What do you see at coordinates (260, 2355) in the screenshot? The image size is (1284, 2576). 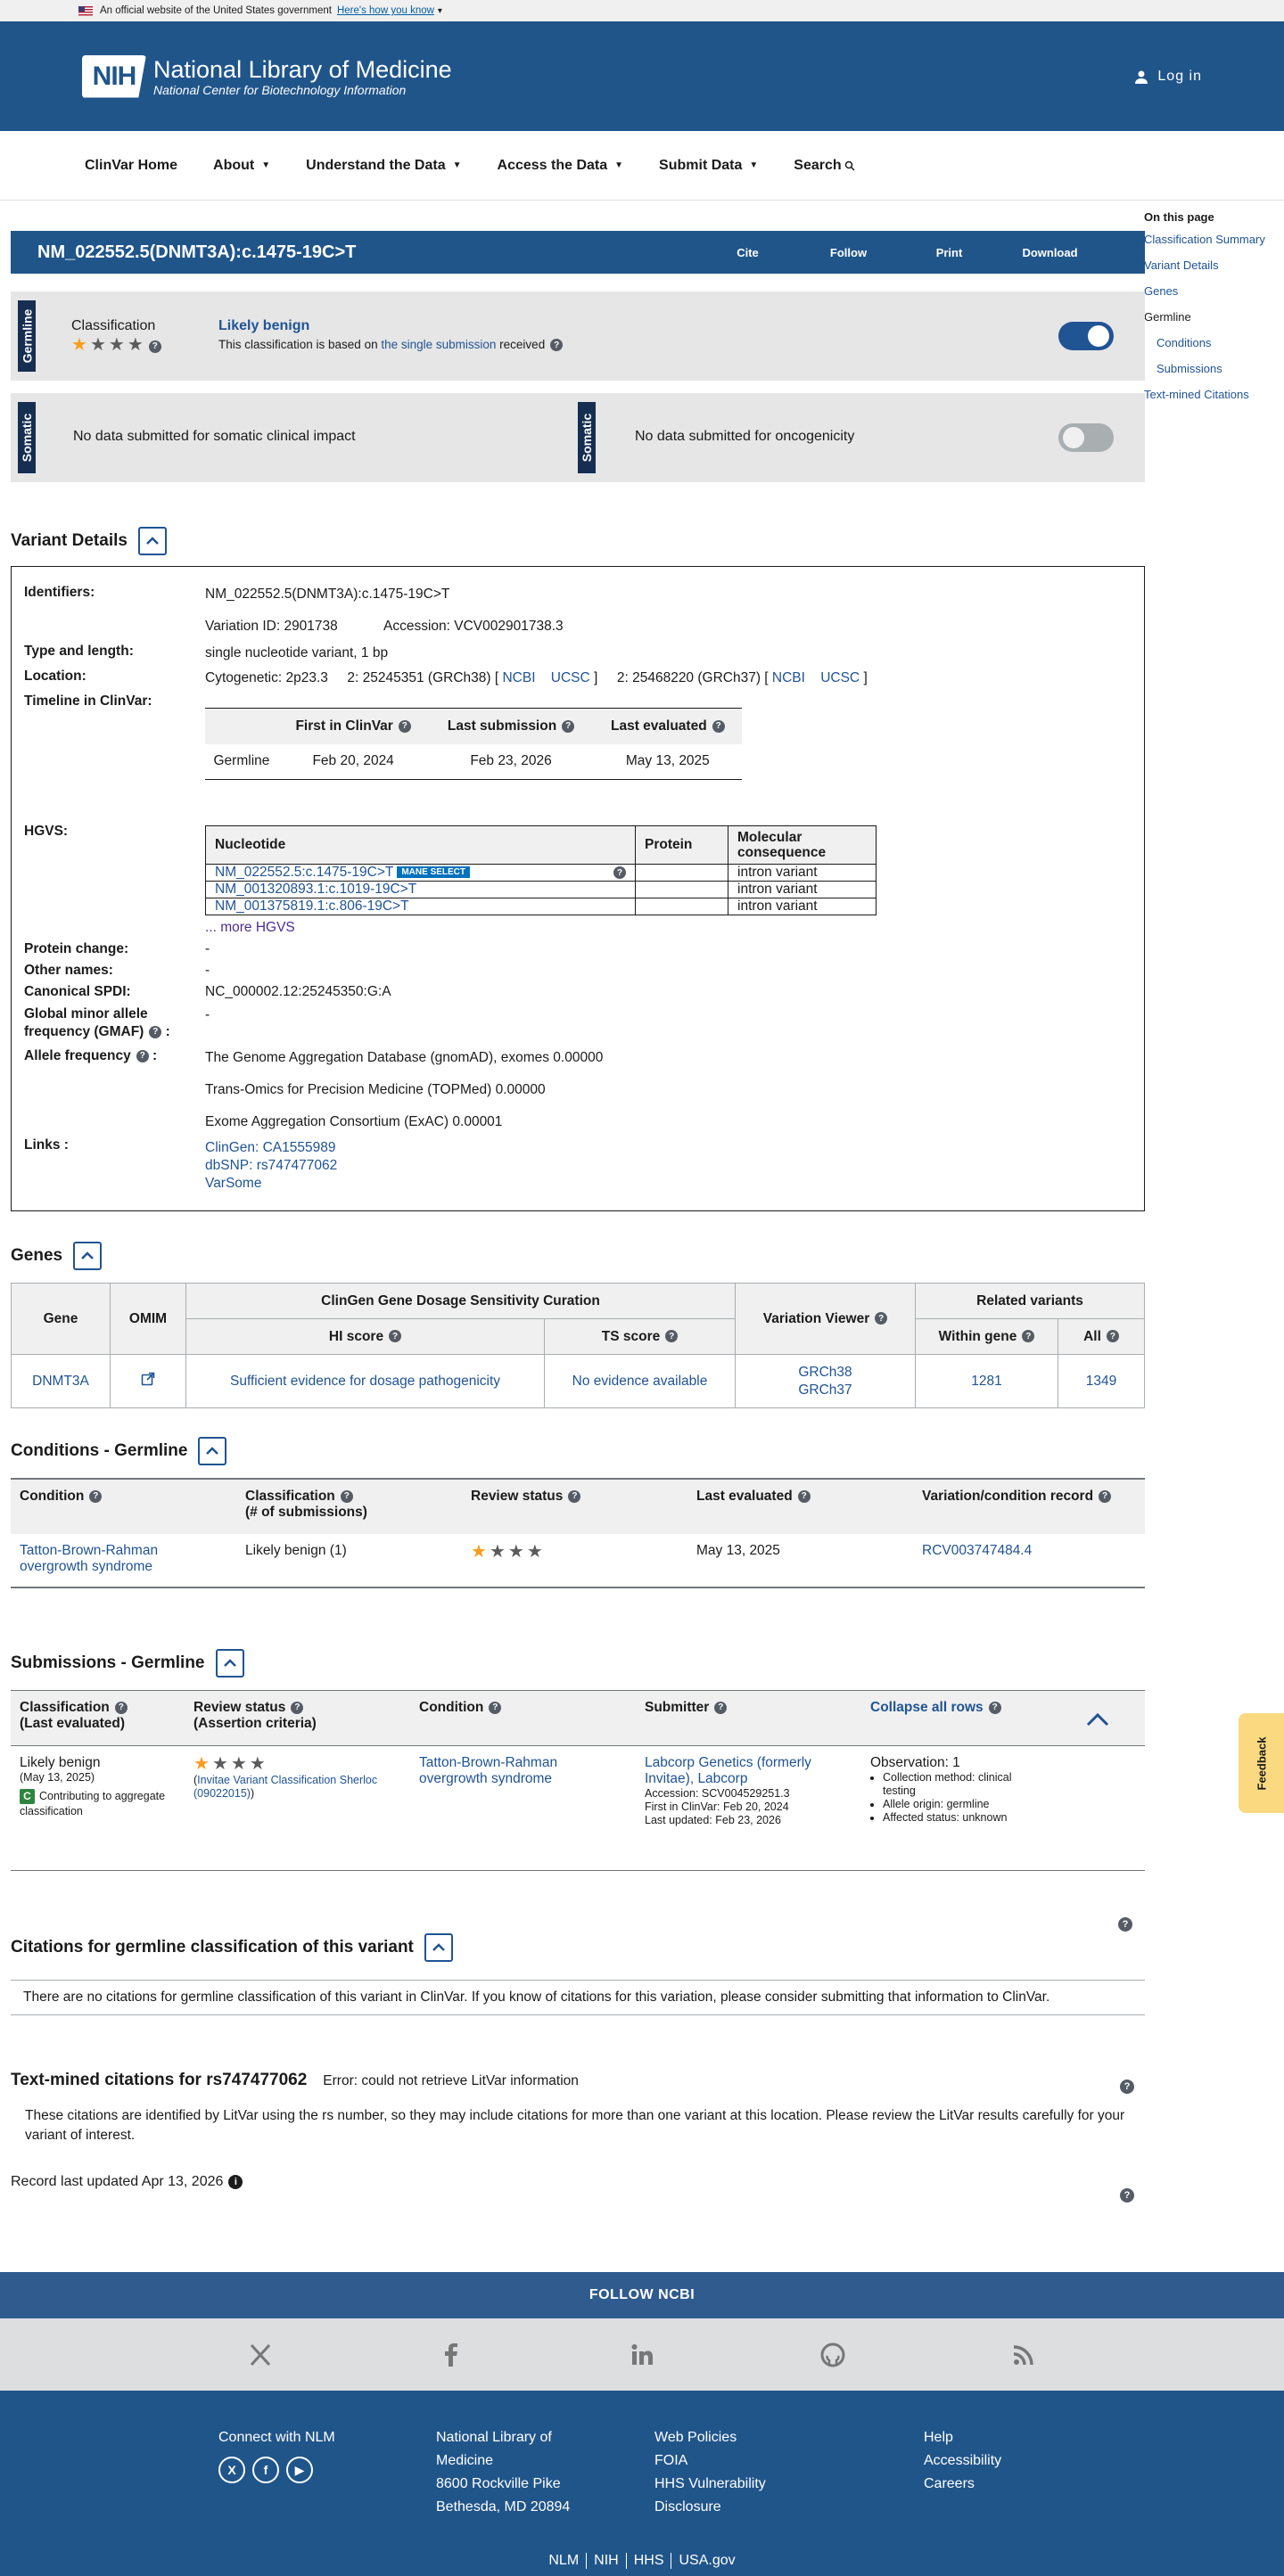 I see `x-twitter-icon` at bounding box center [260, 2355].